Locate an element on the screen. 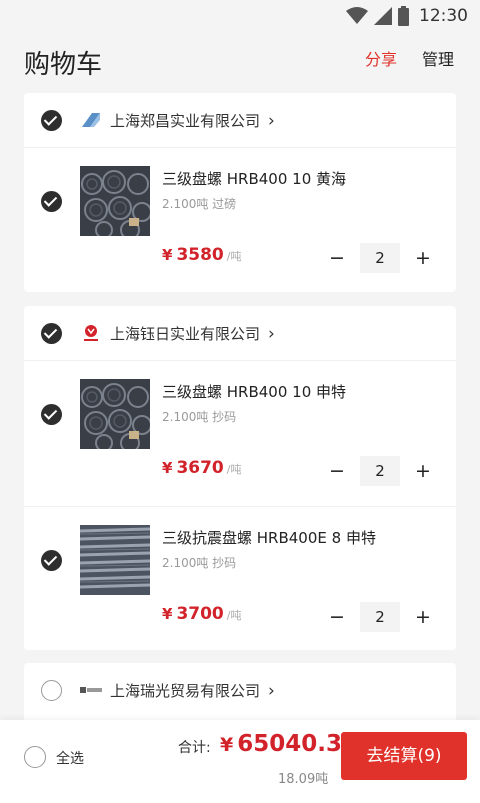 This screenshot has height=803, width=480. shop-name: 上海钰日实业有限公司 › is located at coordinates (192, 334).